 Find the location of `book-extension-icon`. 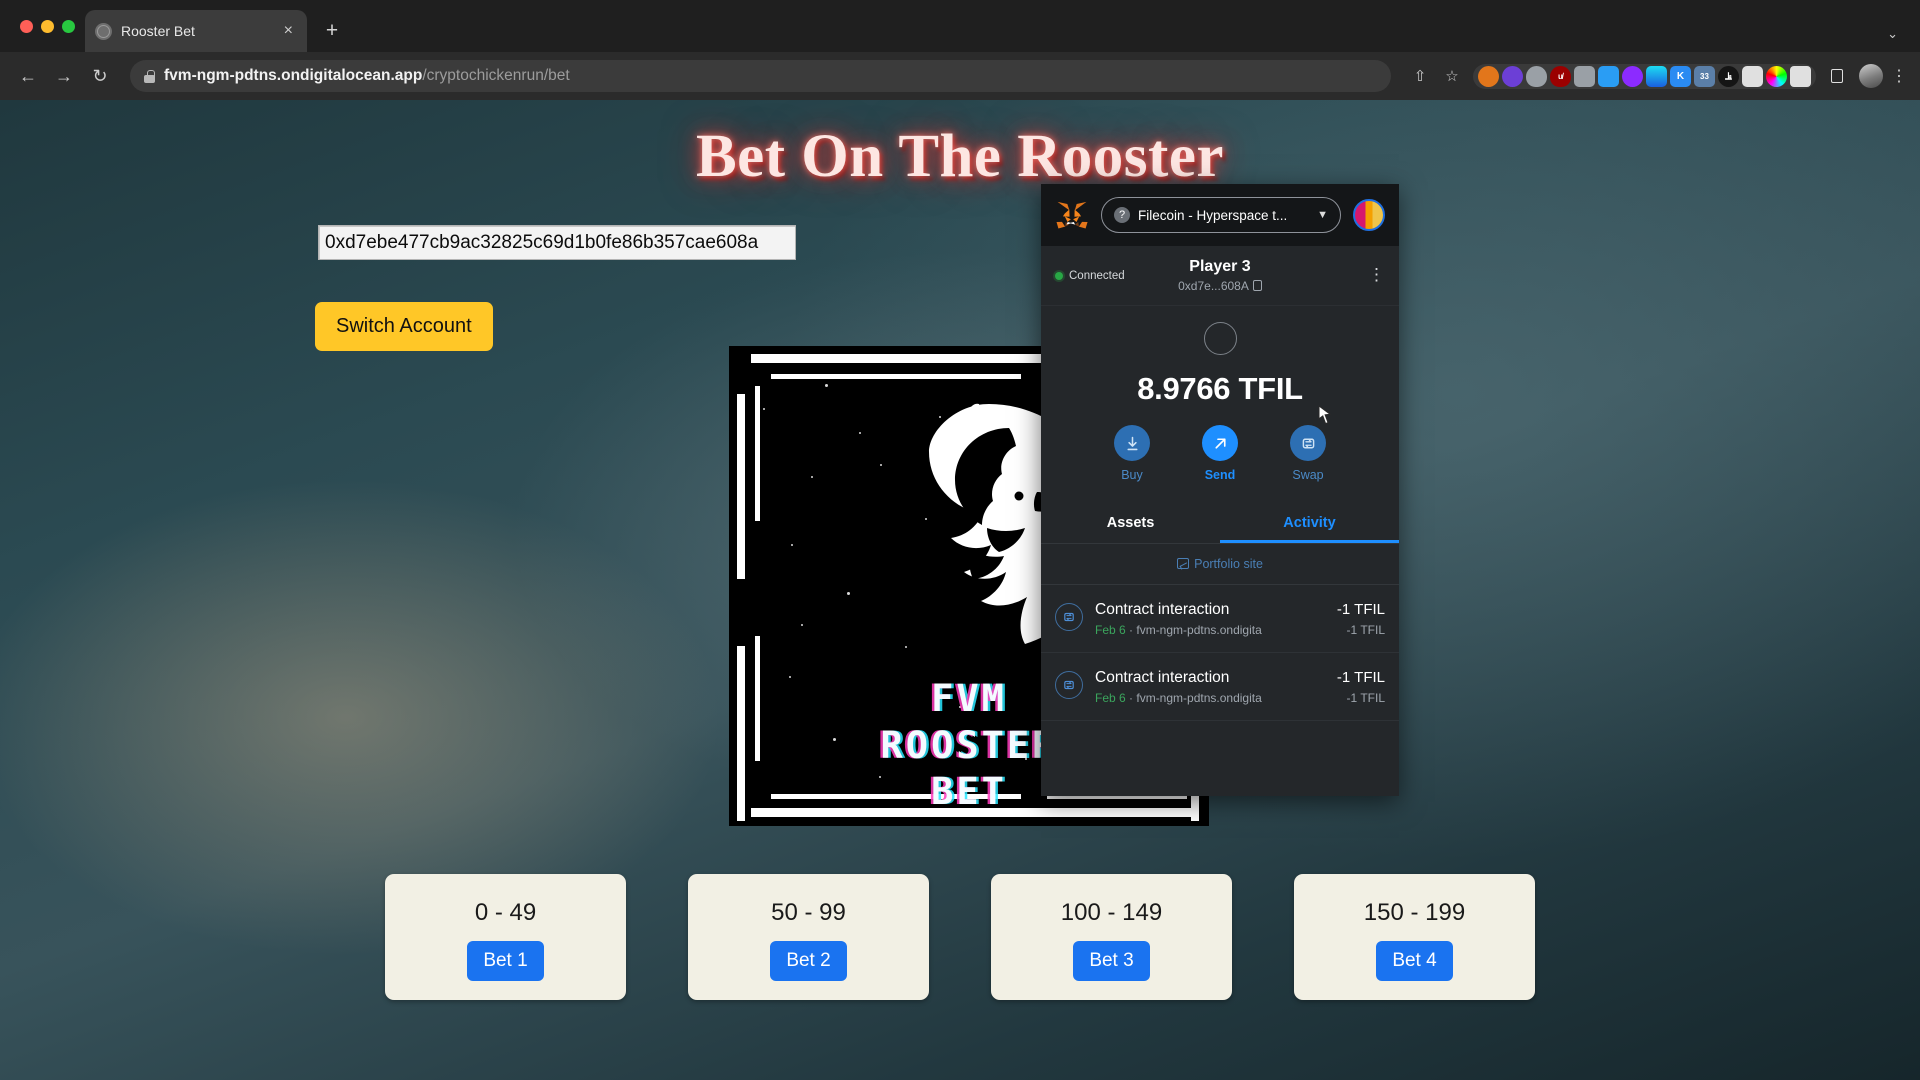

book-extension-icon is located at coordinates (1752, 76).